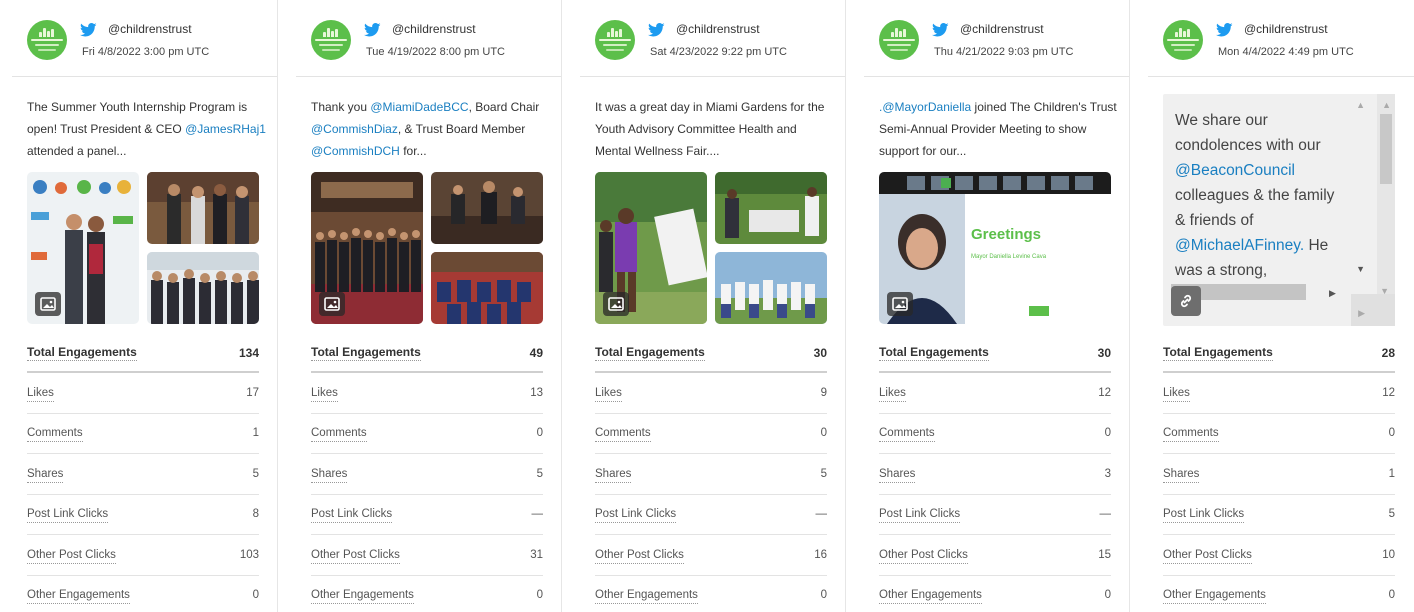 The image size is (1414, 612). What do you see at coordinates (537, 514) in the screenshot?
I see `metric-value: —` at bounding box center [537, 514].